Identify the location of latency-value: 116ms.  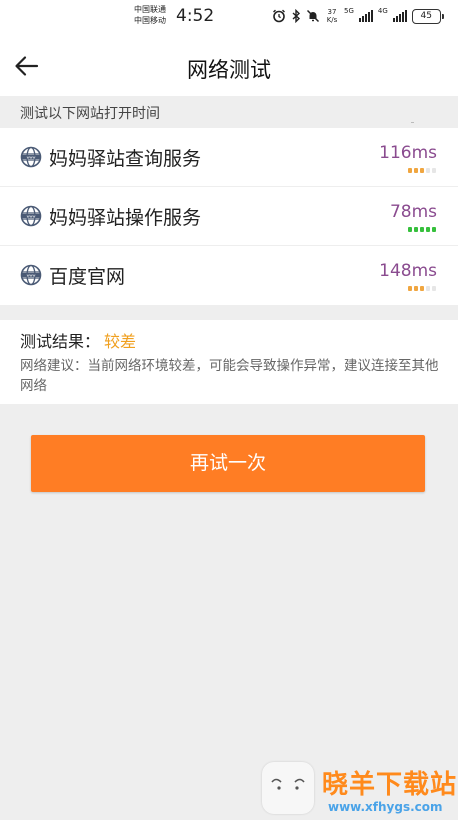
(408, 153).